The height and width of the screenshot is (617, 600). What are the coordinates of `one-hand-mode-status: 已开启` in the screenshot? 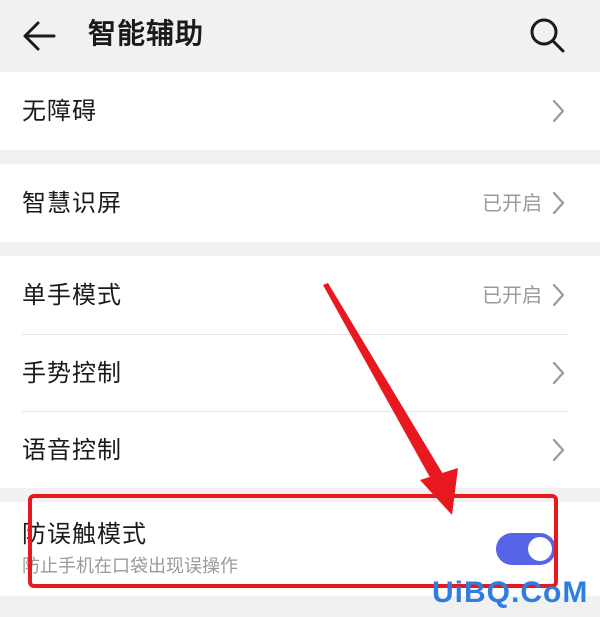 It's located at (512, 295).